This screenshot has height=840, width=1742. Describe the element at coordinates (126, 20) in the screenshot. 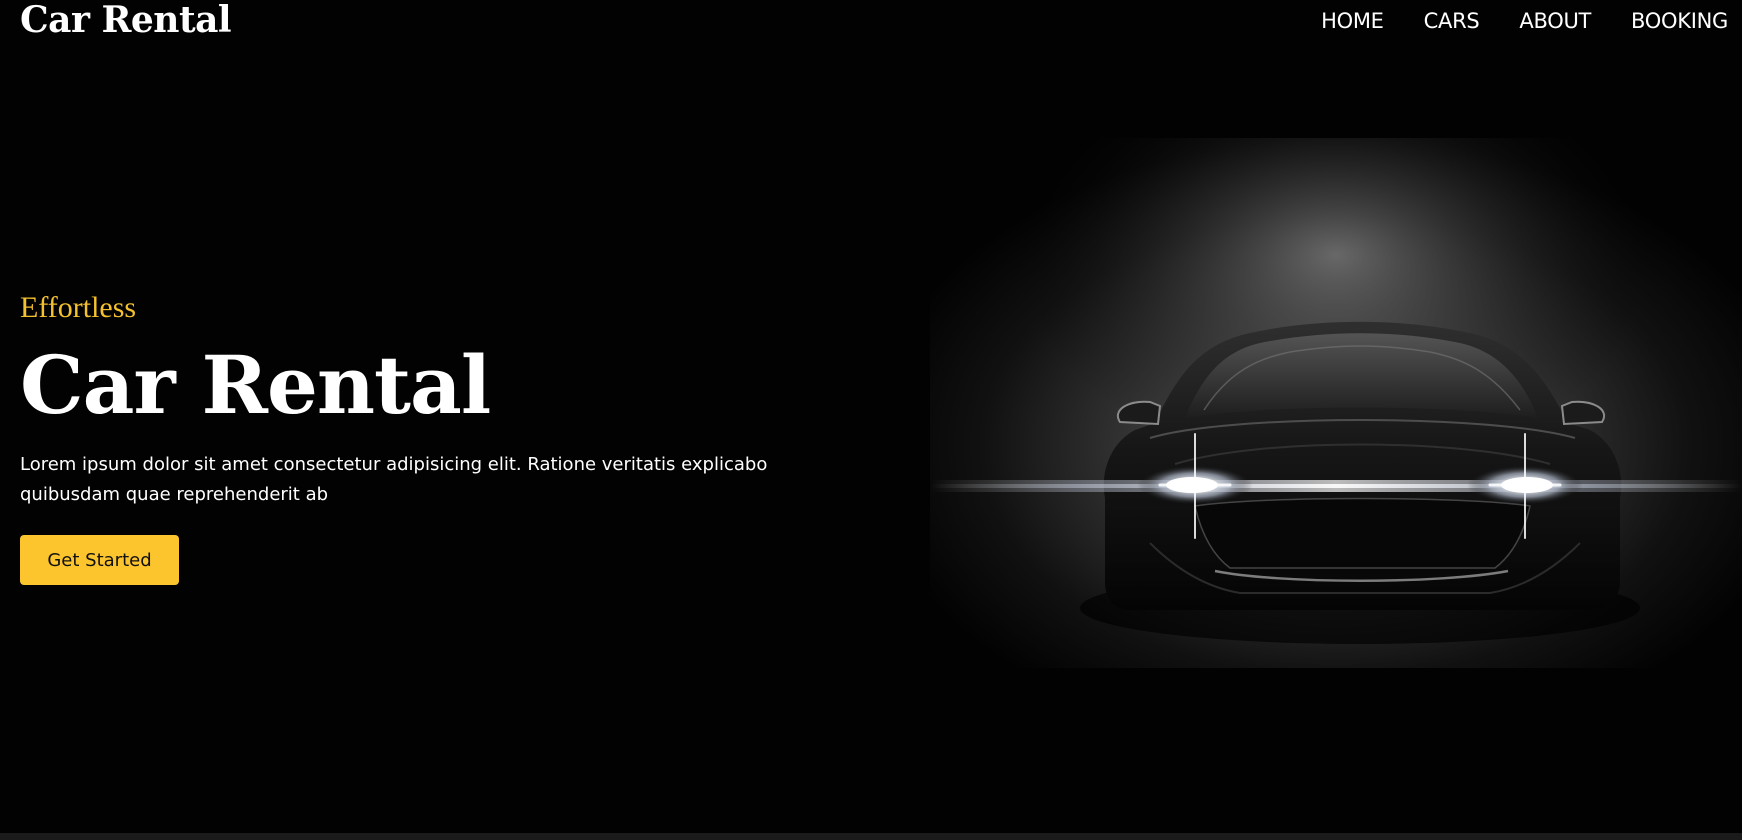

I see `site-logo: Car Rental` at that location.